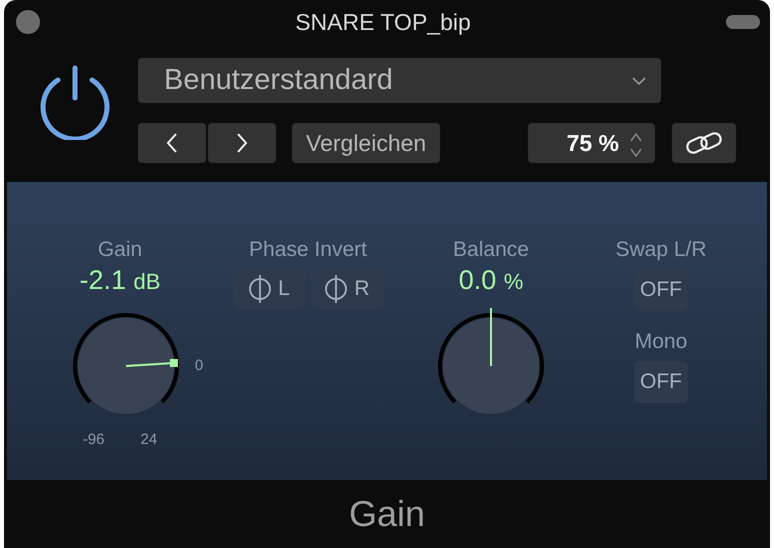 The image size is (774, 548). I want to click on phase-invert-button: R, so click(347, 289).